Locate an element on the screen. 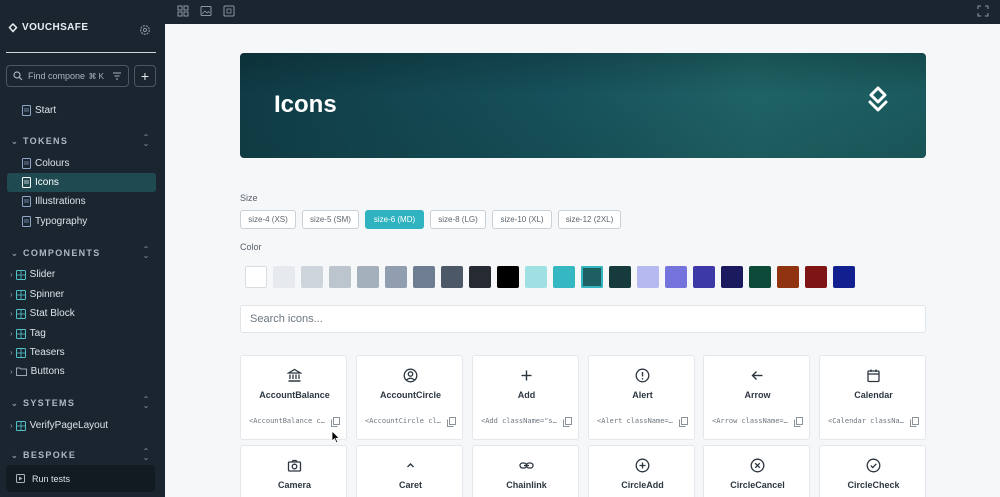 The width and height of the screenshot is (1000, 497). size-option-xl: size-10 (XL) is located at coordinates (522, 219).